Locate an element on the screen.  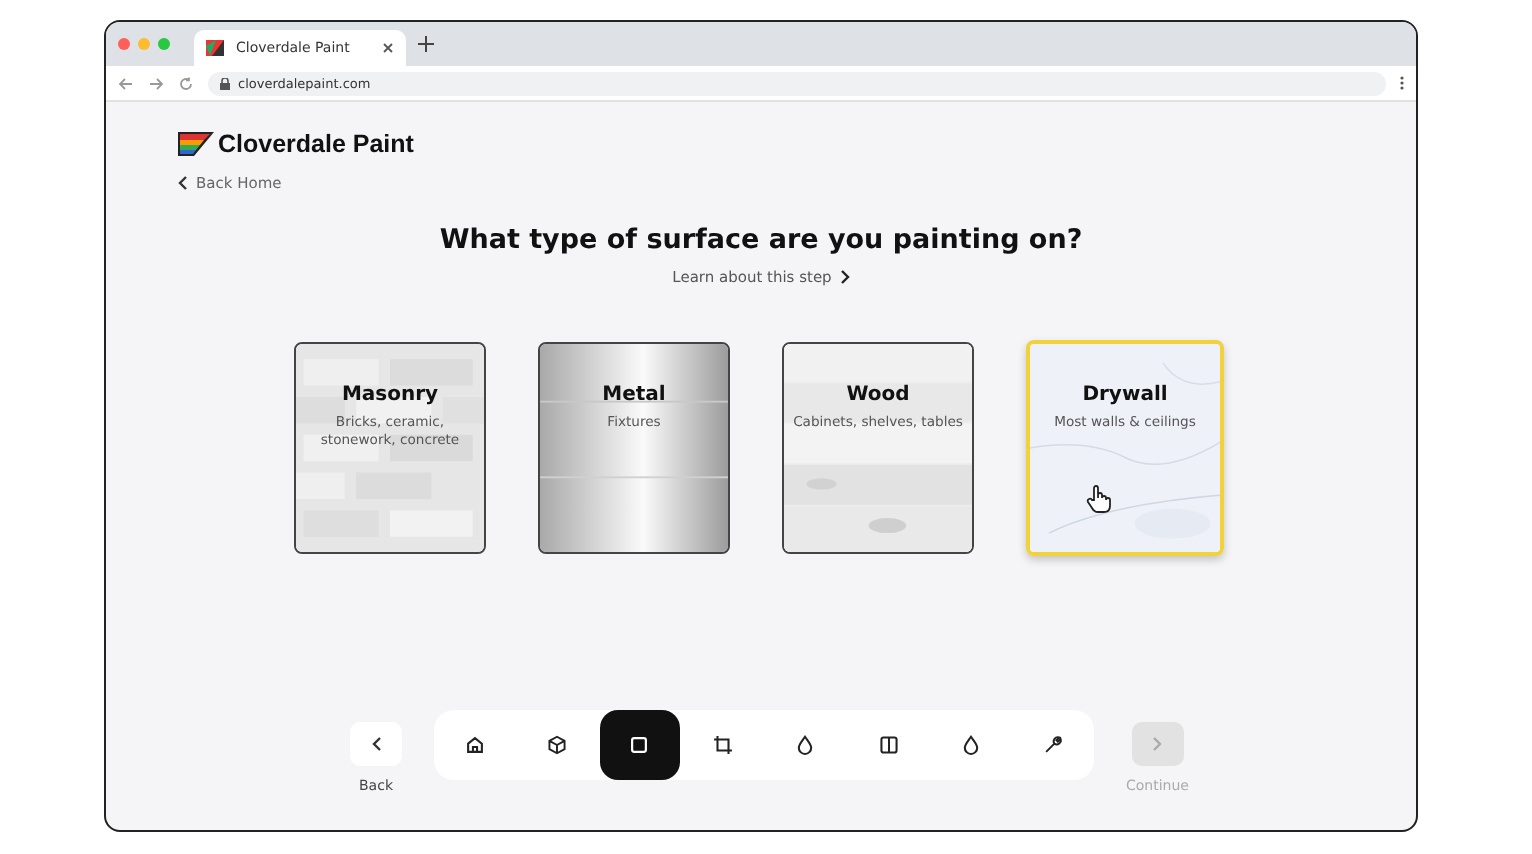
square-icon is located at coordinates (639, 745).